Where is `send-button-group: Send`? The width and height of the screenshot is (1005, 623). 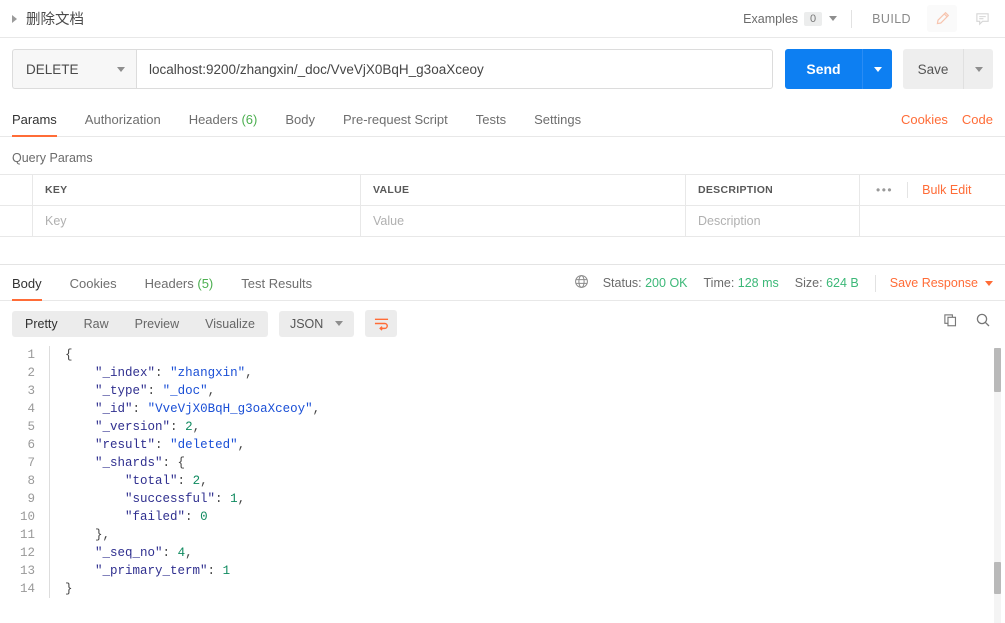
send-button-group: Send is located at coordinates (838, 69).